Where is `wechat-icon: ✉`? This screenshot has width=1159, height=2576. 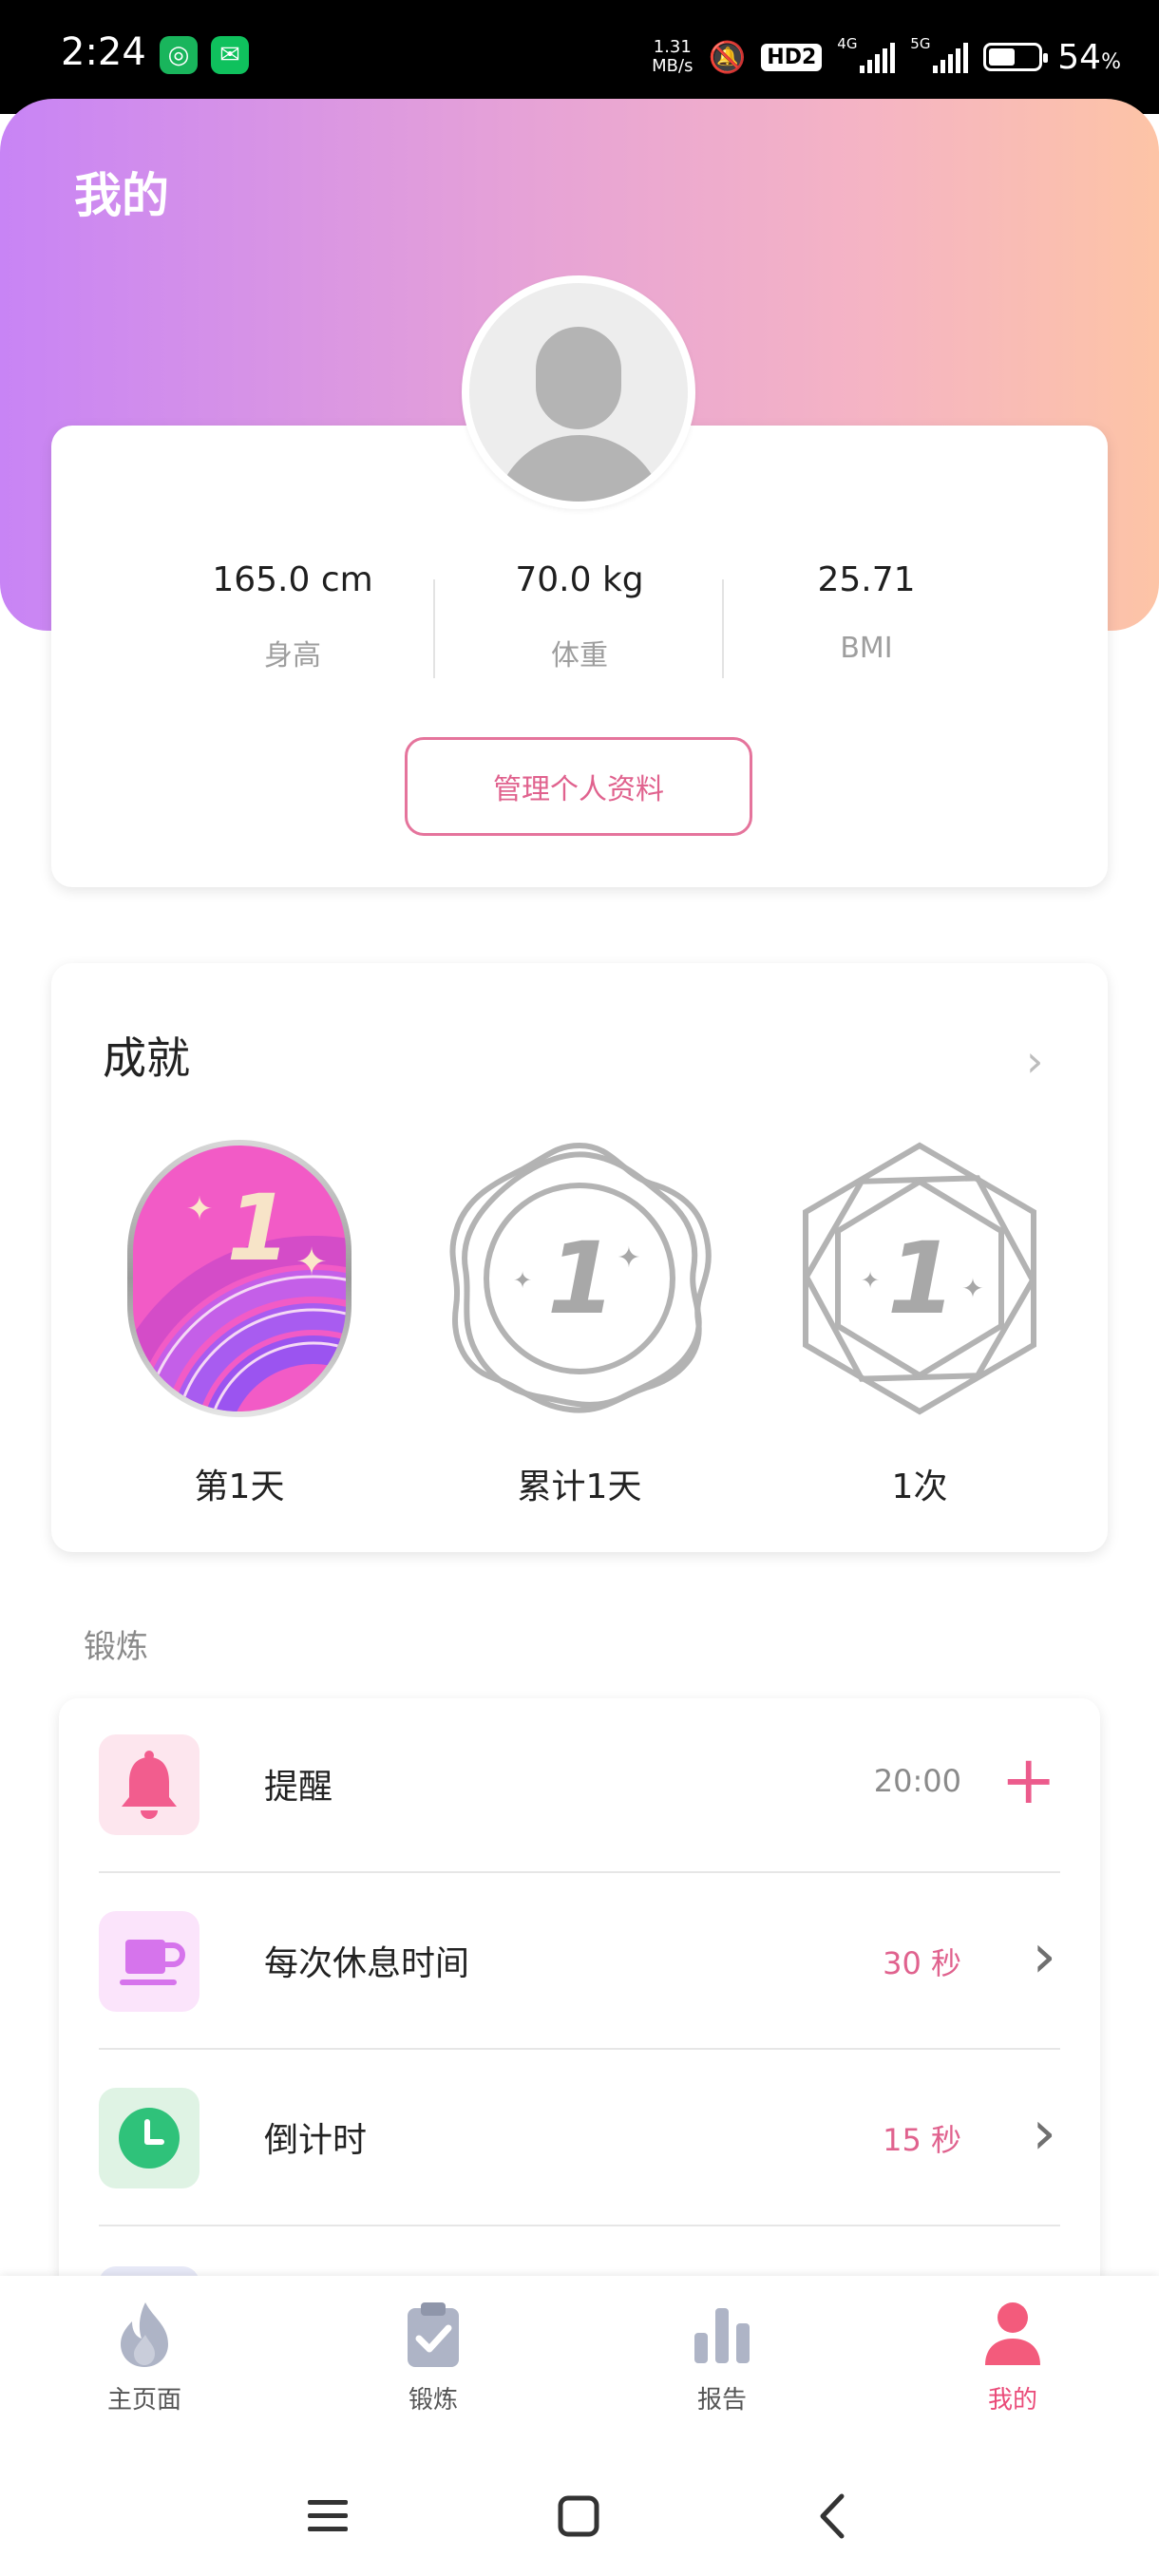
wechat-icon: ✉ is located at coordinates (230, 55).